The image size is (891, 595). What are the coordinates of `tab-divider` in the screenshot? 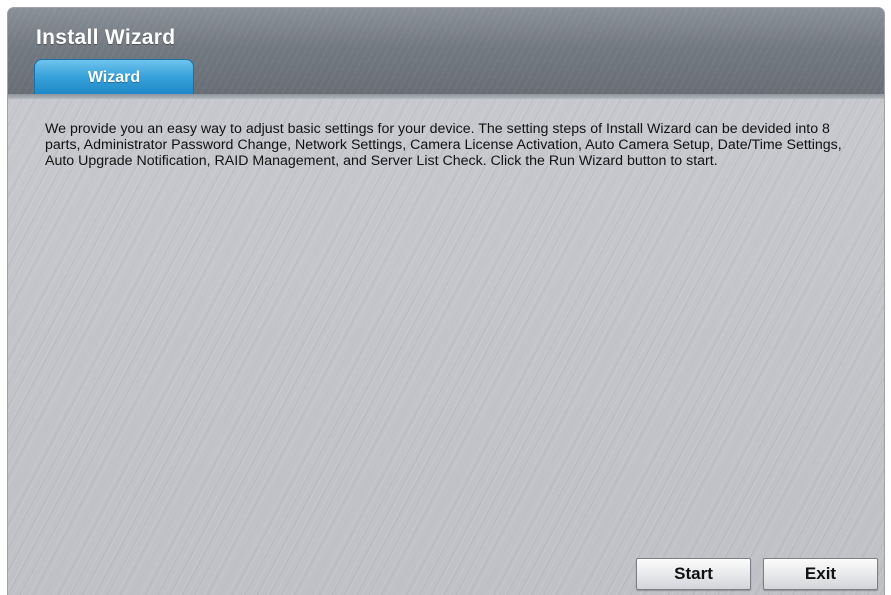 It's located at (446, 96).